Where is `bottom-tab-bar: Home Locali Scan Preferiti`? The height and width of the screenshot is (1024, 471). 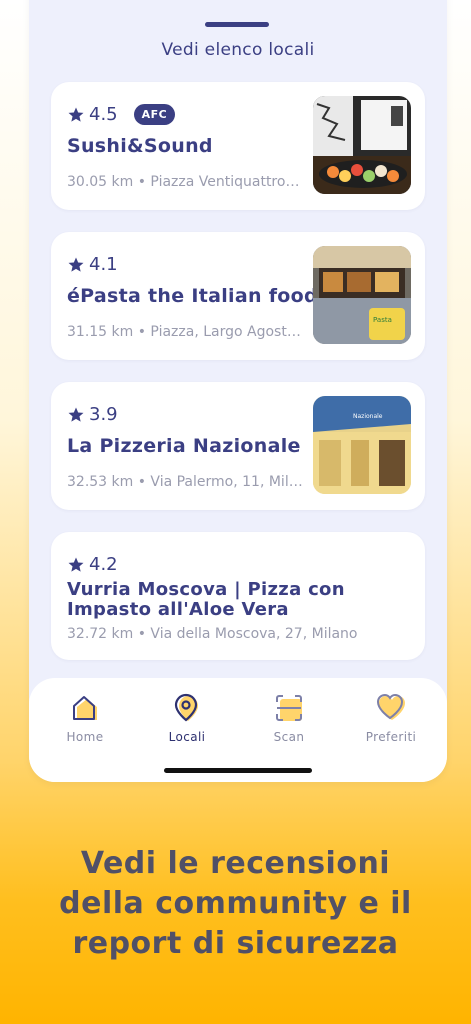 bottom-tab-bar: Home Locali Scan Preferiti is located at coordinates (238, 730).